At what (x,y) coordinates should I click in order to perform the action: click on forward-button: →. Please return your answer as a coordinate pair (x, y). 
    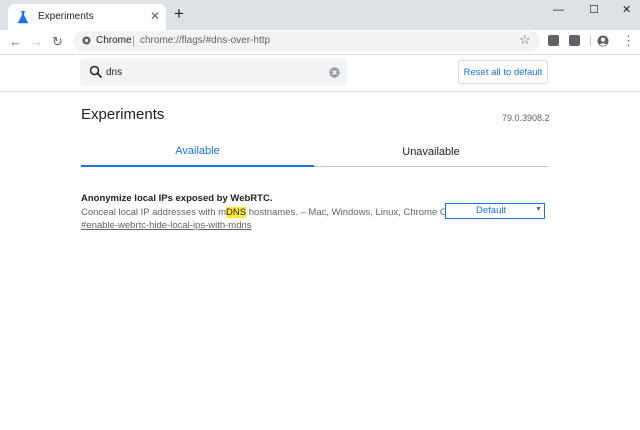
    Looking at the image, I should click on (36, 41).